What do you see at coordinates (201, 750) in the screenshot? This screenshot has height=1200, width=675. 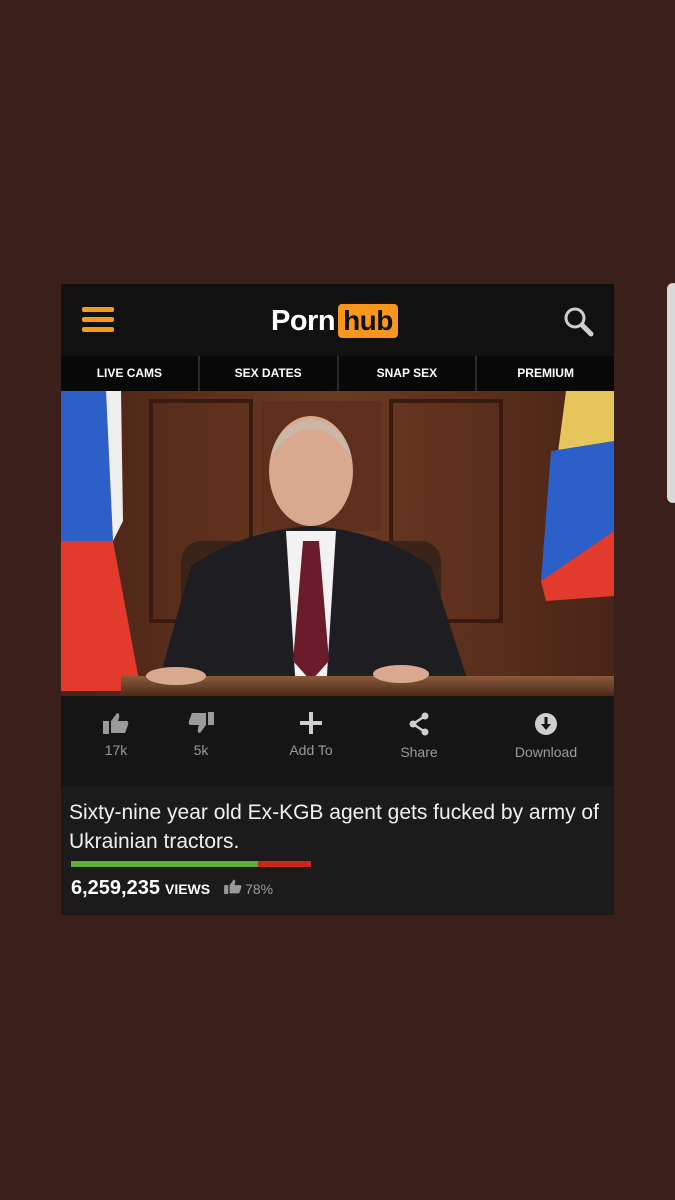 I see `dislikes-count: 5k` at bounding box center [201, 750].